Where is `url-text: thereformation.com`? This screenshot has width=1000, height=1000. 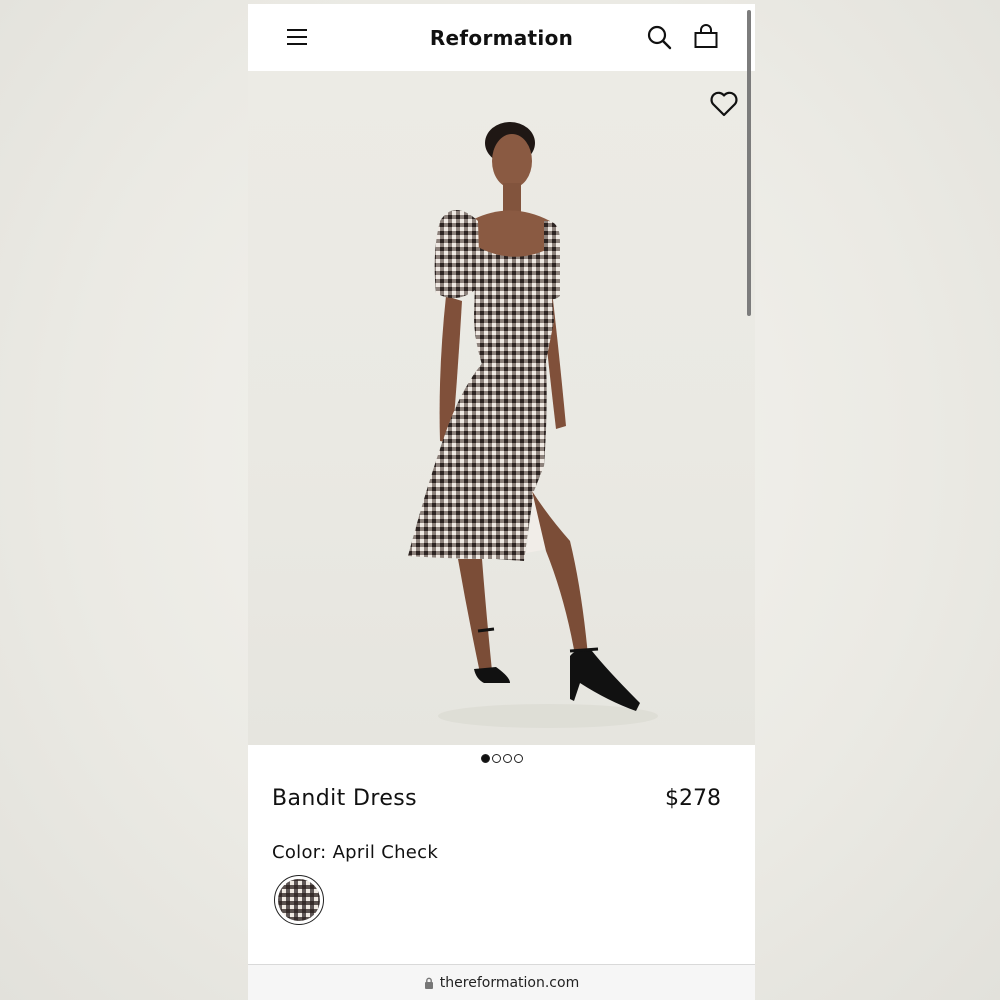 url-text: thereformation.com is located at coordinates (509, 983).